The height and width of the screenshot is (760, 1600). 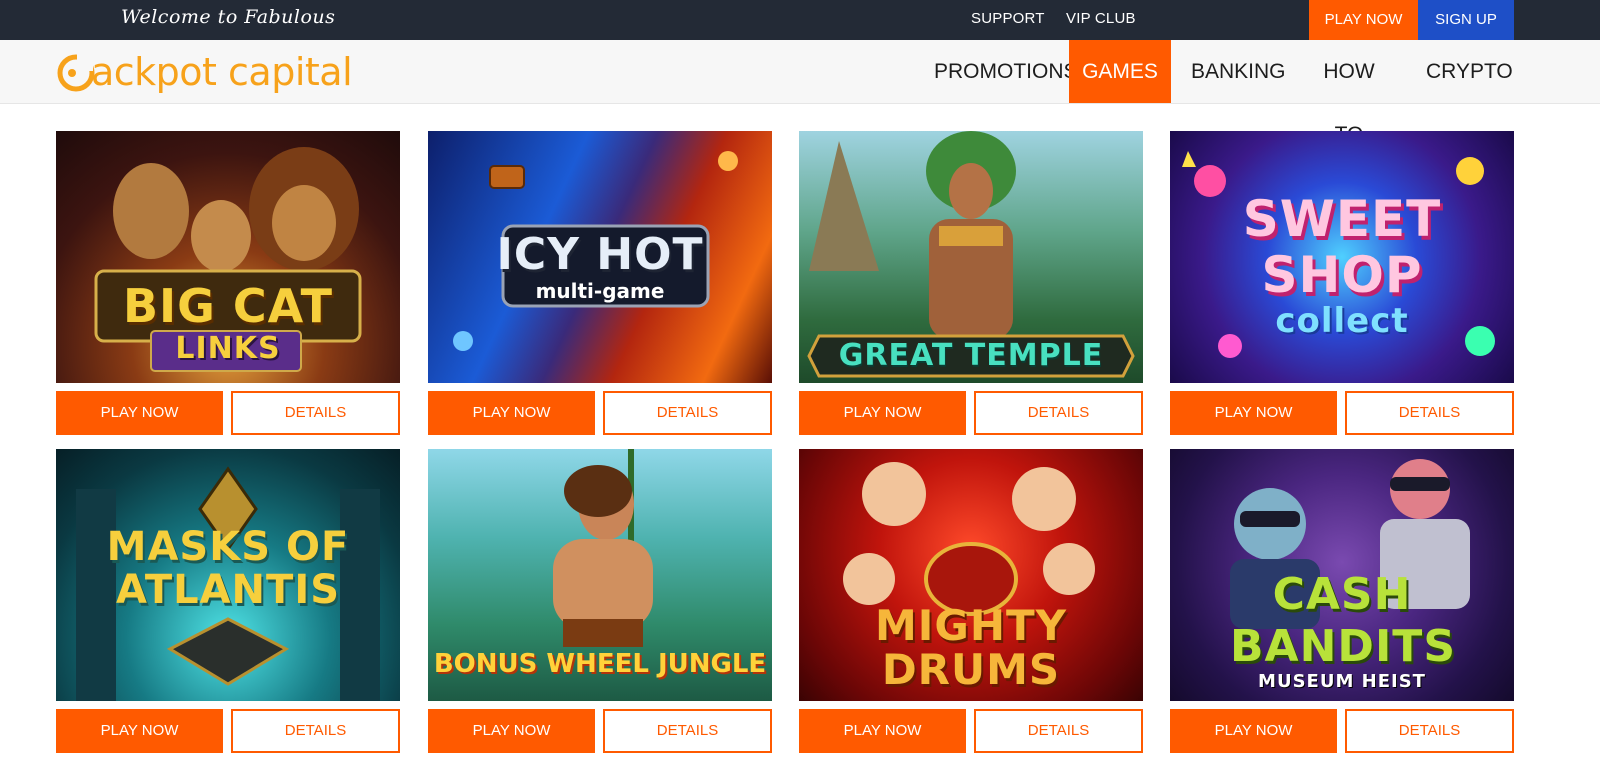 What do you see at coordinates (1342, 321) in the screenshot?
I see `game-title-line2: collect` at bounding box center [1342, 321].